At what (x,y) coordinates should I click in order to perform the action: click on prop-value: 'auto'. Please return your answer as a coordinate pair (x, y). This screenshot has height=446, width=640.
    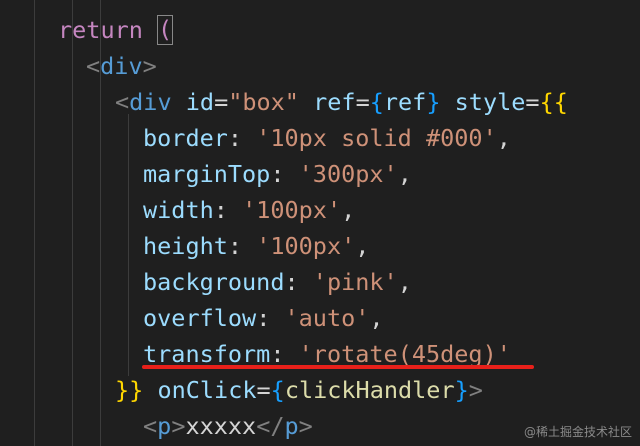
    Looking at the image, I should click on (327, 318).